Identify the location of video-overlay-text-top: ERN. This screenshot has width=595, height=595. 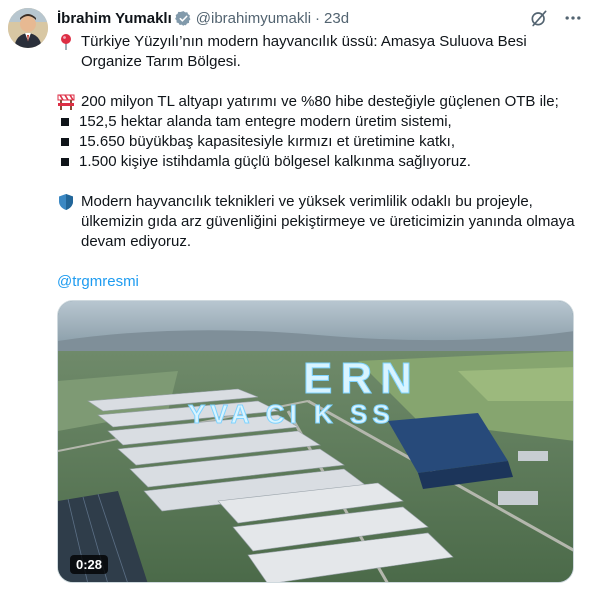
(361, 378).